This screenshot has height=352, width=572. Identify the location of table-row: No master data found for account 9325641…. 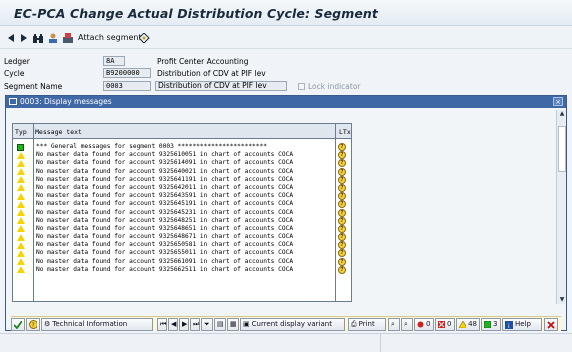
(182, 179).